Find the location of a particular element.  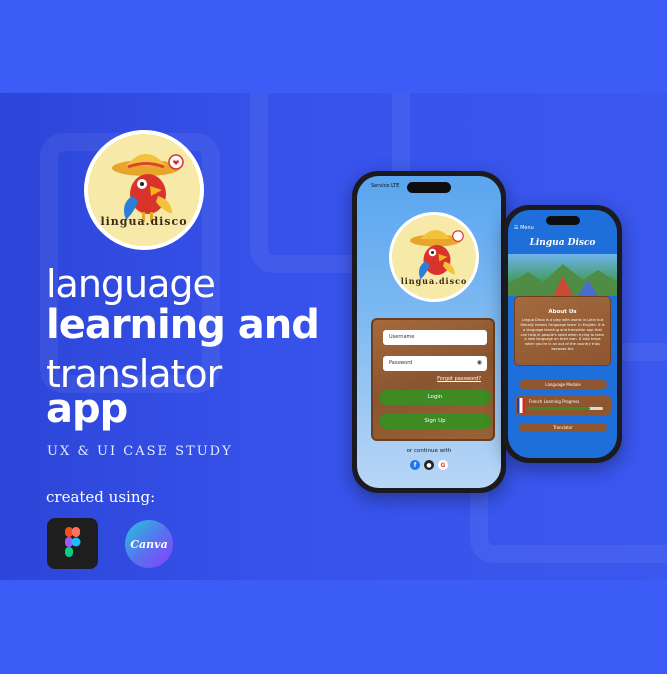

social-login-row: f ● G is located at coordinates (429, 465).